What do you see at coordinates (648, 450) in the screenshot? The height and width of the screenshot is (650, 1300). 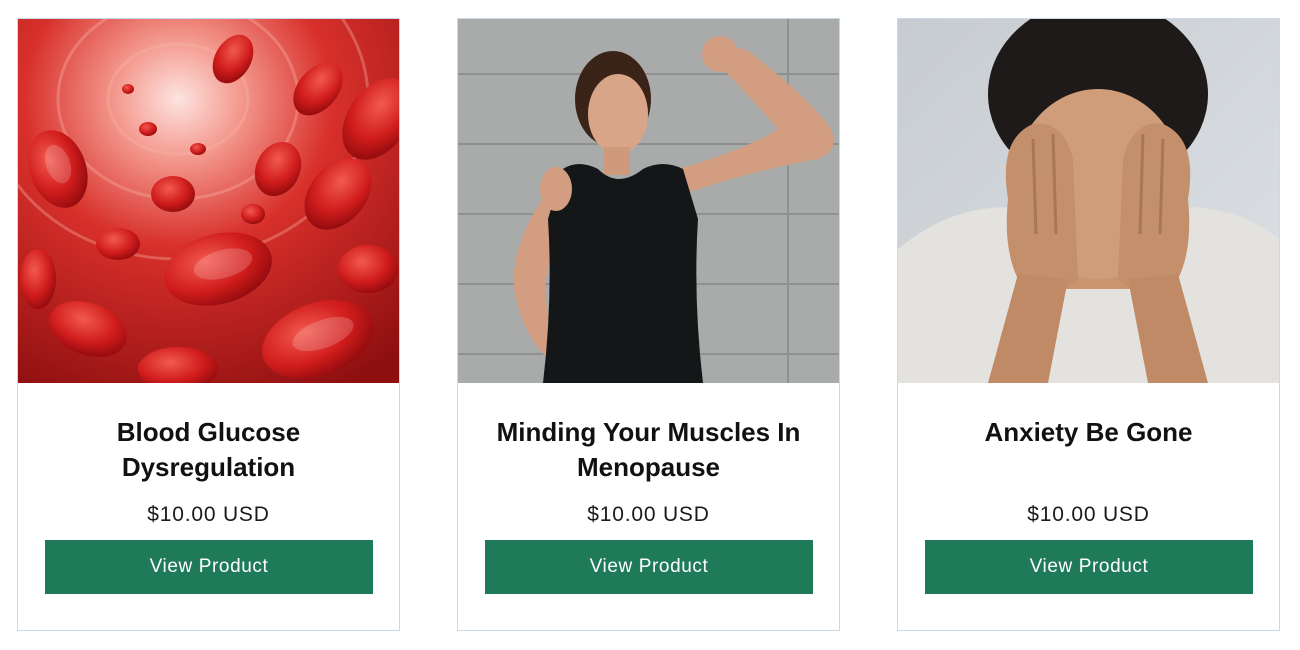 I see `product-title: Minding Your Muscles In Menopause` at bounding box center [648, 450].